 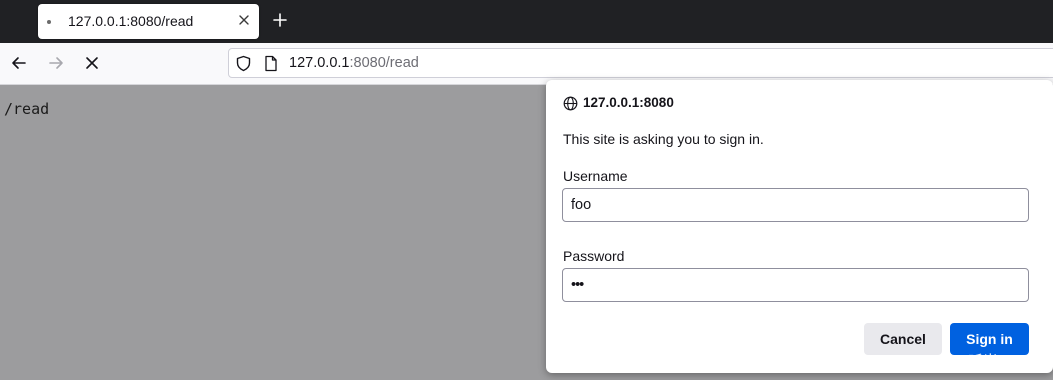 I want to click on tab-title: 127.0.0.1:8080/read, so click(x=131, y=21).